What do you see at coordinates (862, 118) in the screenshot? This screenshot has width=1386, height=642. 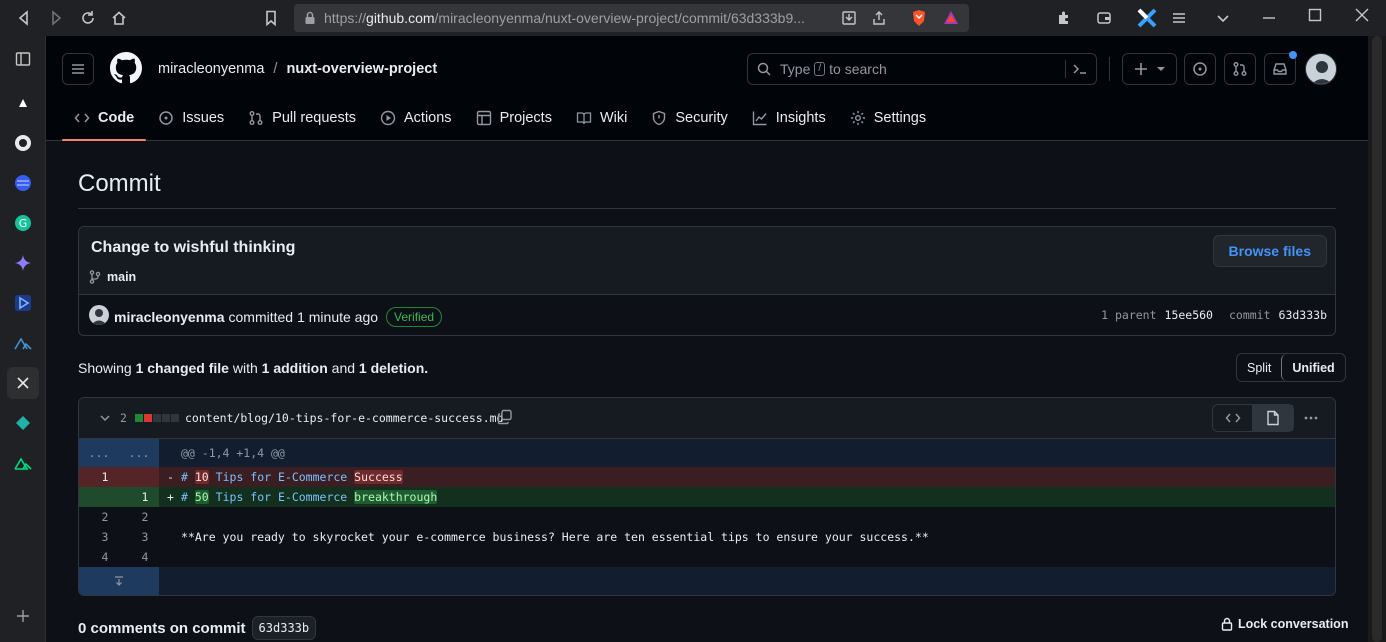 I see `gear-icon` at bounding box center [862, 118].